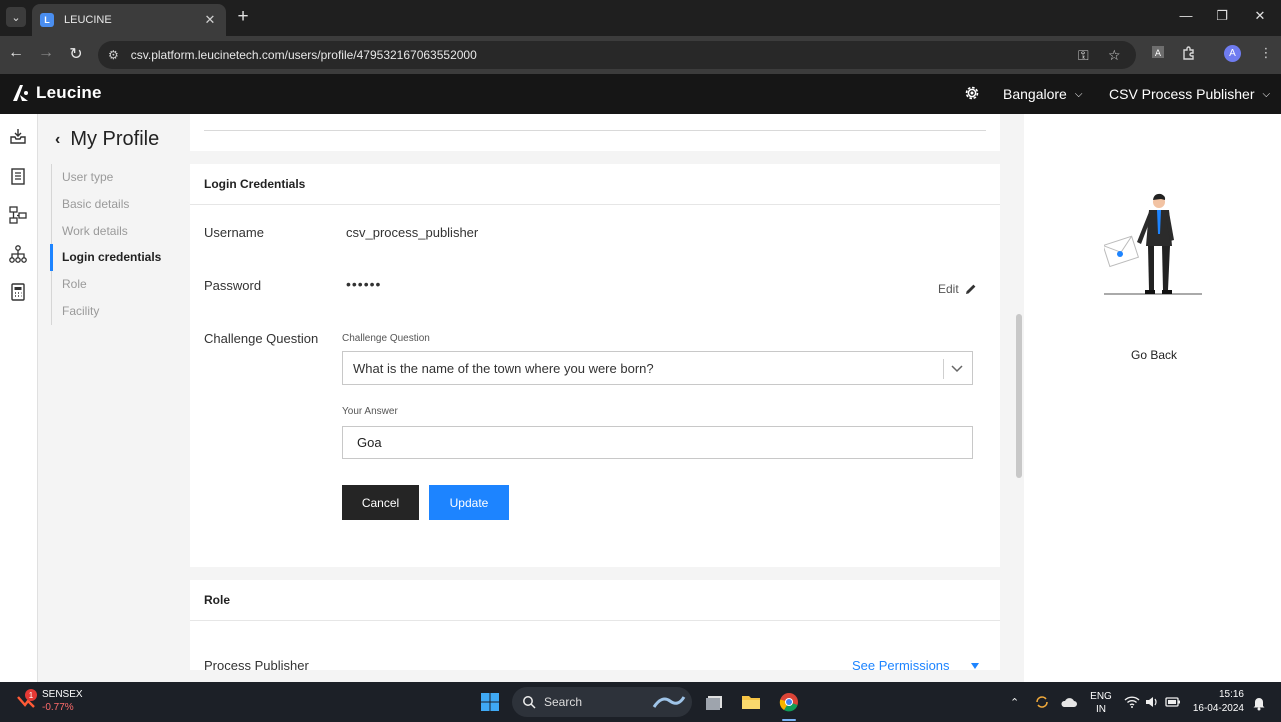 This screenshot has width=1281, height=722. What do you see at coordinates (1186, 15) in the screenshot?
I see `minimize-button: —` at bounding box center [1186, 15].